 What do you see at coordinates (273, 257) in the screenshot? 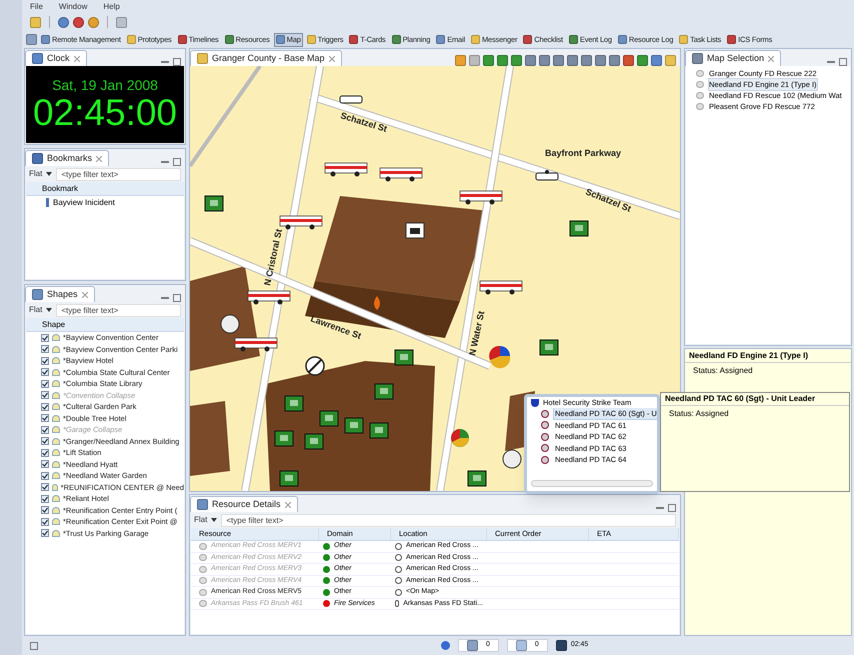
I see `street-label: N Cristoral St` at bounding box center [273, 257].